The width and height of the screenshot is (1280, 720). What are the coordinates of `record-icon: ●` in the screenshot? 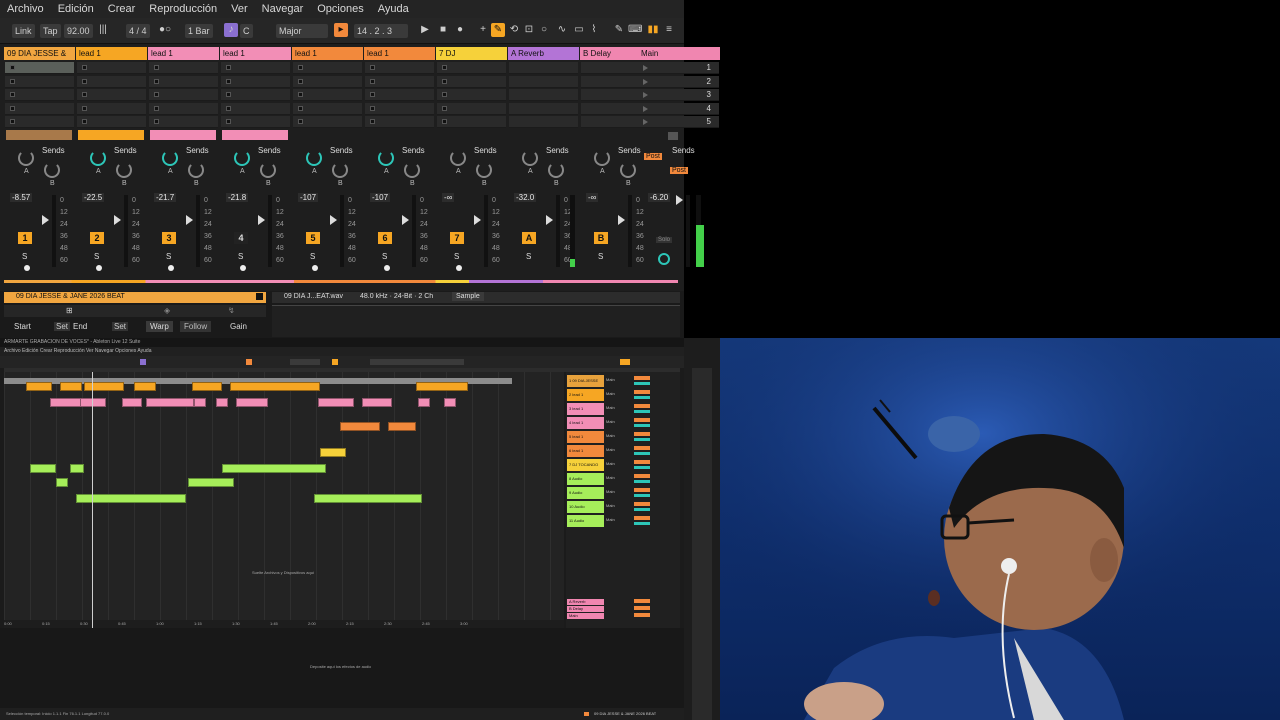 It's located at (460, 30).